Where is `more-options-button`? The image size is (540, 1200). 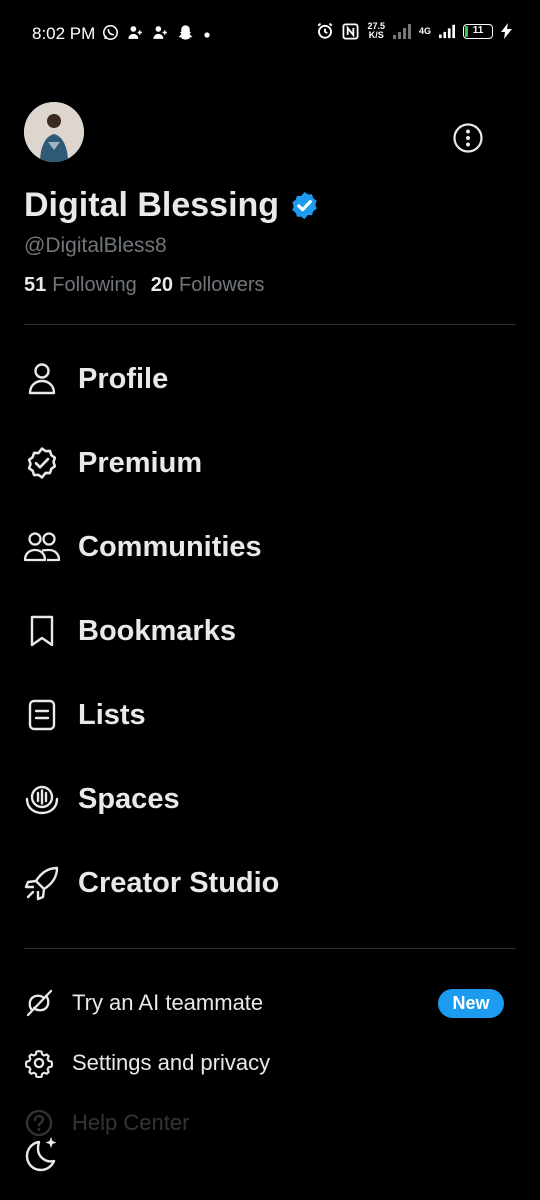 more-options-button is located at coordinates (468, 138).